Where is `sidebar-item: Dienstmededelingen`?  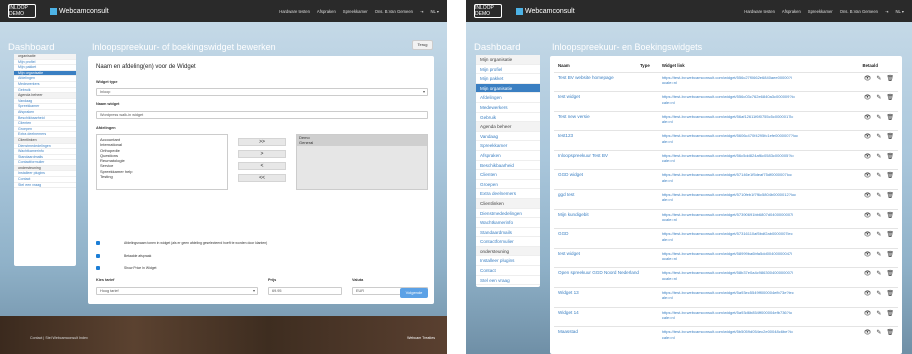 sidebar-item: Dienstmededelingen is located at coordinates (508, 214).